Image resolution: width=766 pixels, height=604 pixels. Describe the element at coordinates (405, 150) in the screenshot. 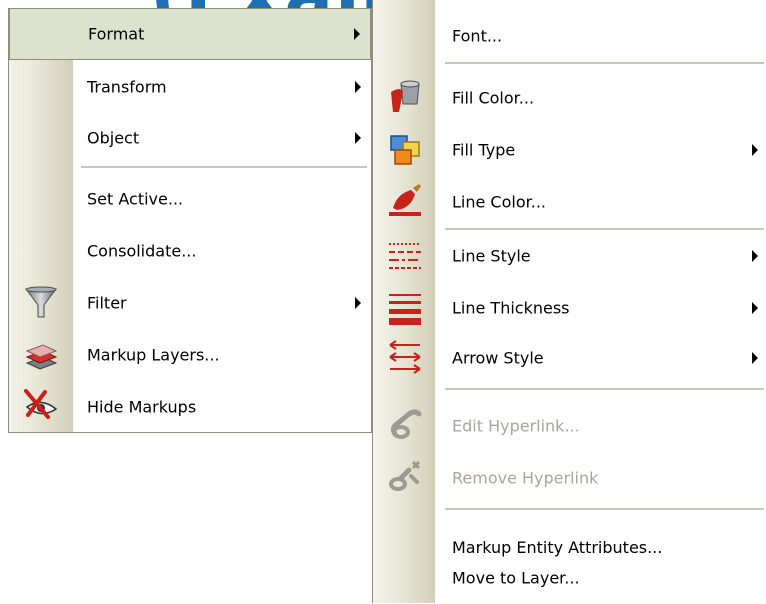

I see `fill-type-icon` at that location.